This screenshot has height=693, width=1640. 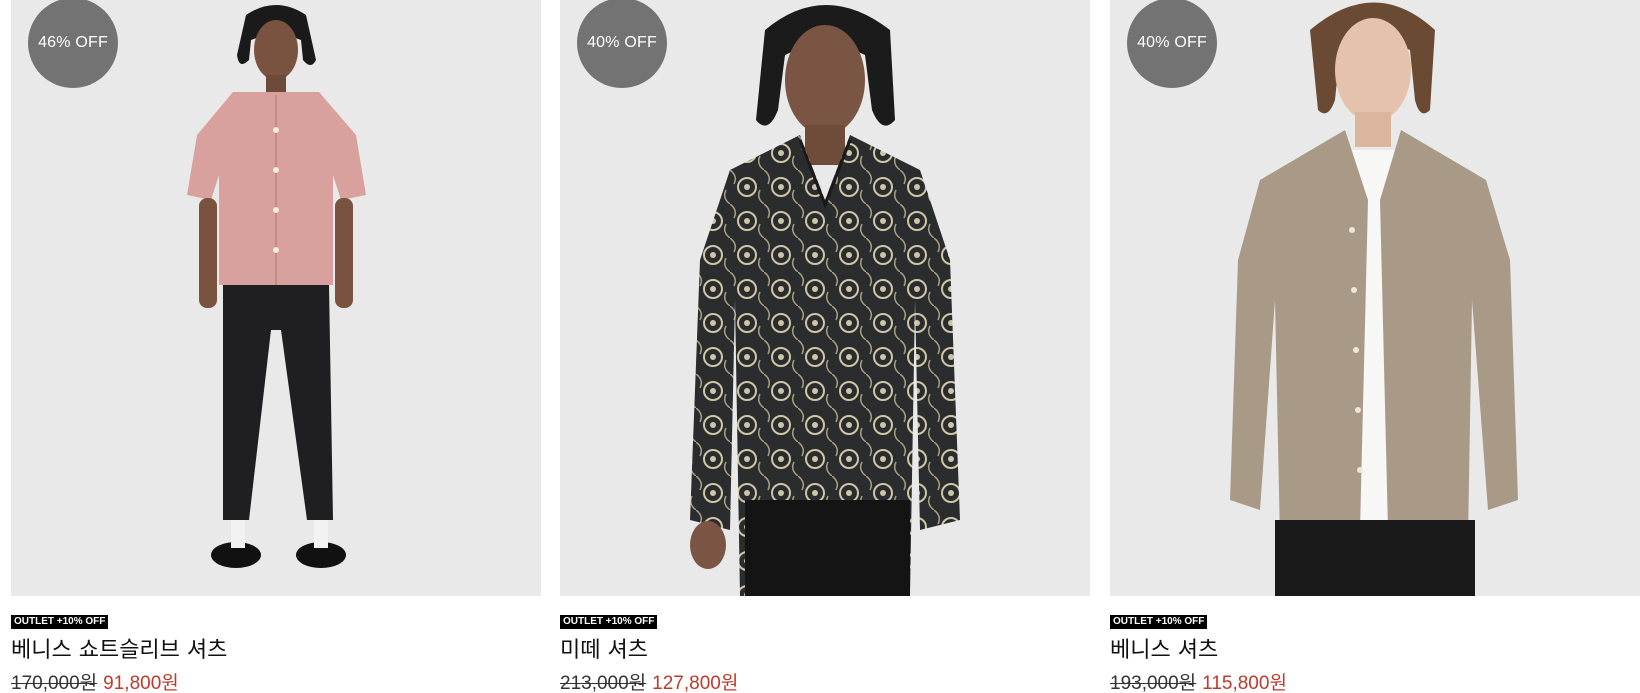 I want to click on original-price: 213,000원, so click(x=603, y=683).